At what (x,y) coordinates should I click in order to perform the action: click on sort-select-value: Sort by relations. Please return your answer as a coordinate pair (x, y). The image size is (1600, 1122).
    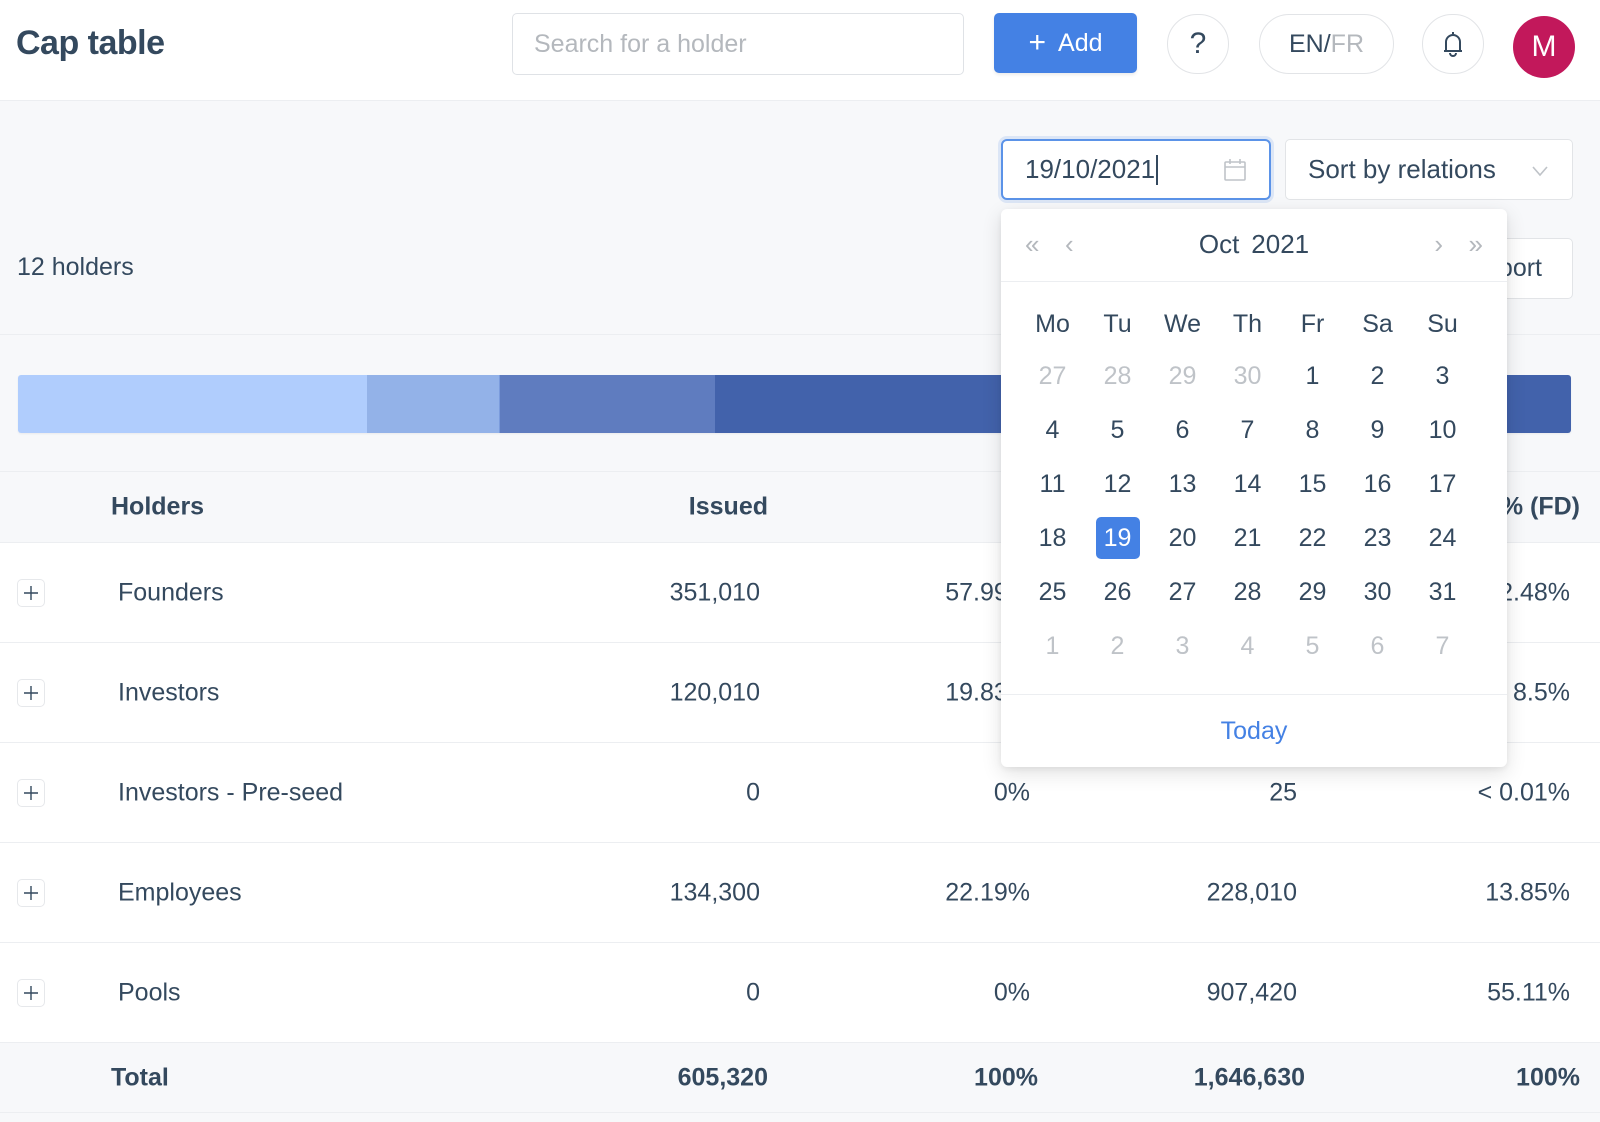
    Looking at the image, I should click on (1402, 169).